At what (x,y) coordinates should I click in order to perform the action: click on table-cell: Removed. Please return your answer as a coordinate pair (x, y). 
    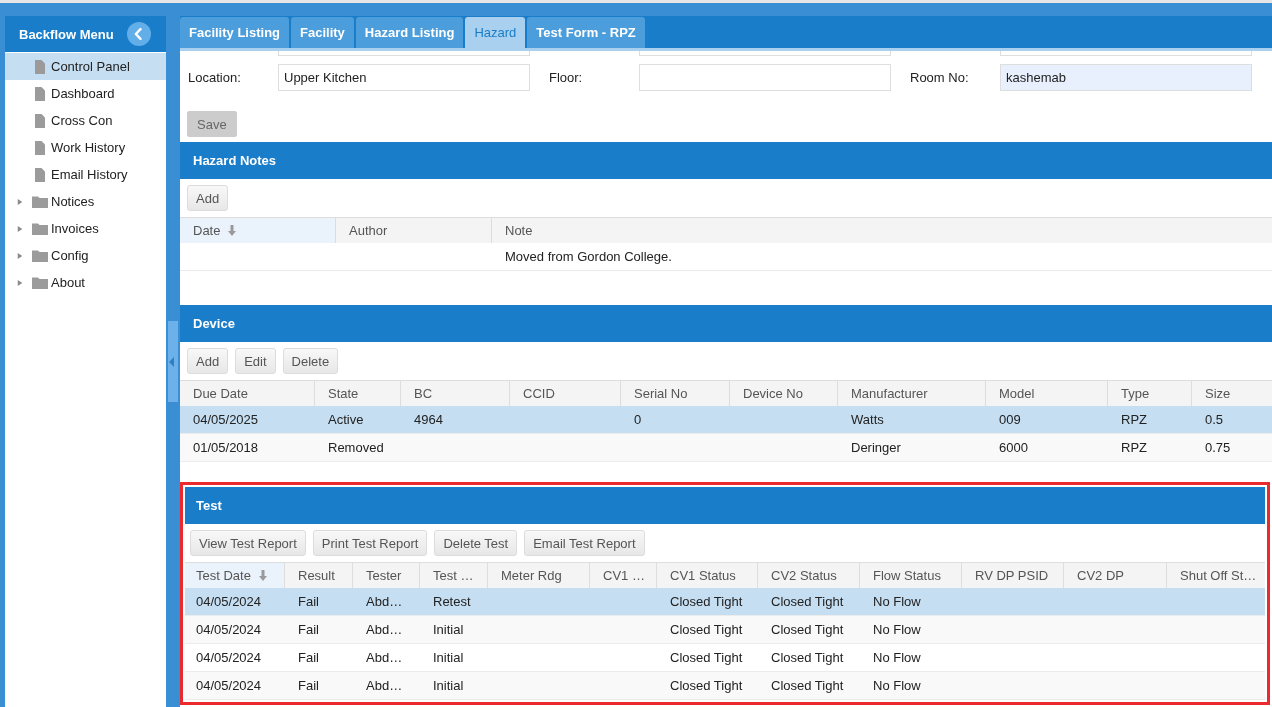
    Looking at the image, I should click on (356, 447).